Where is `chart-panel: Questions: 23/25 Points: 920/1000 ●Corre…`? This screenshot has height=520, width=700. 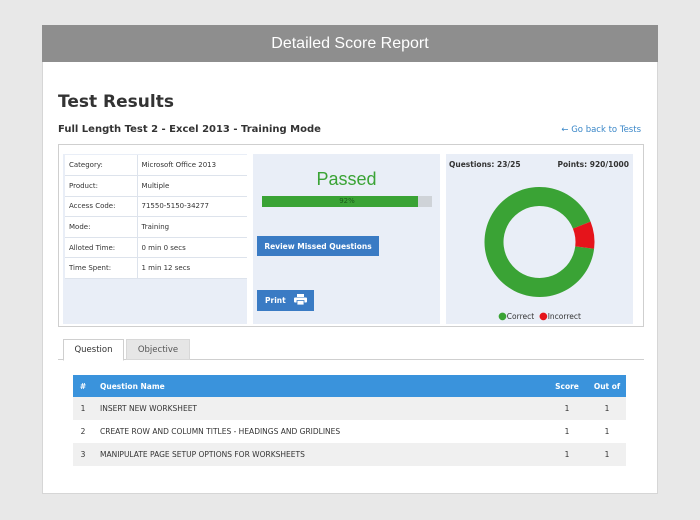
chart-panel: Questions: 23/25 Points: 920/1000 ●Corre… is located at coordinates (539, 239).